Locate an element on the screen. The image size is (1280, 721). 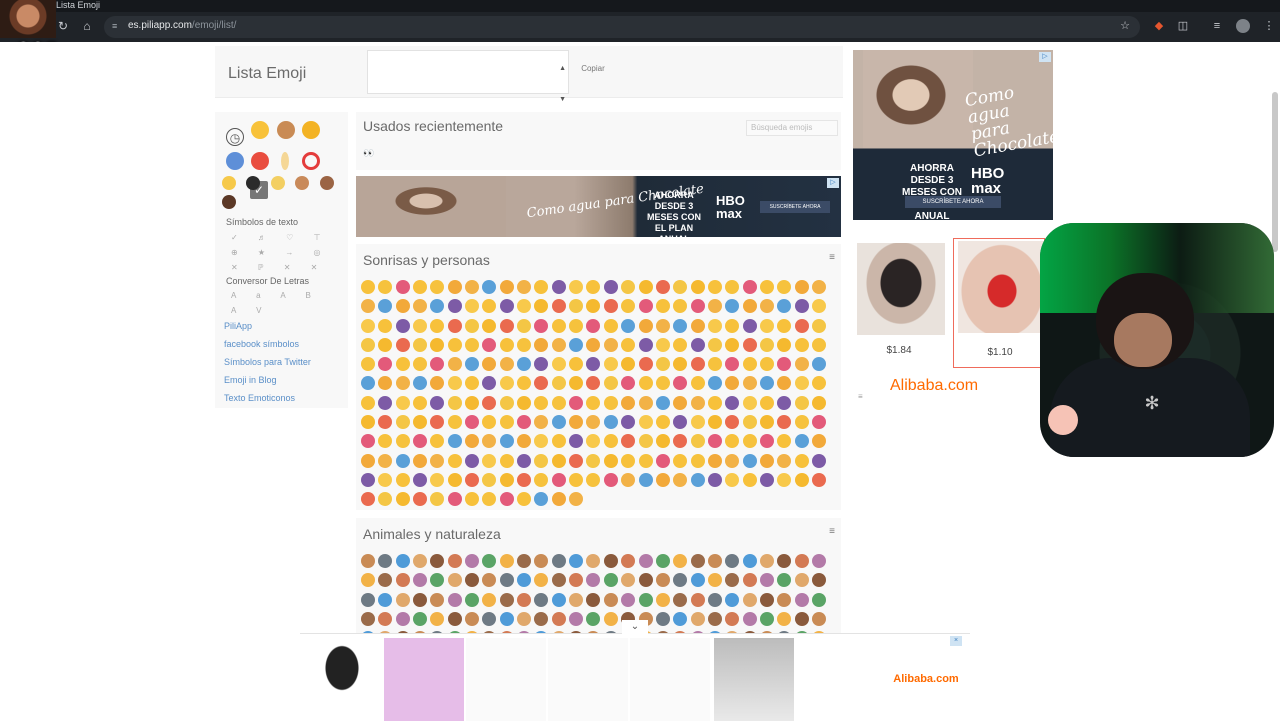
address-bar: ≡ es.piliapp.com/emoji/list/ is located at coordinates (622, 27).